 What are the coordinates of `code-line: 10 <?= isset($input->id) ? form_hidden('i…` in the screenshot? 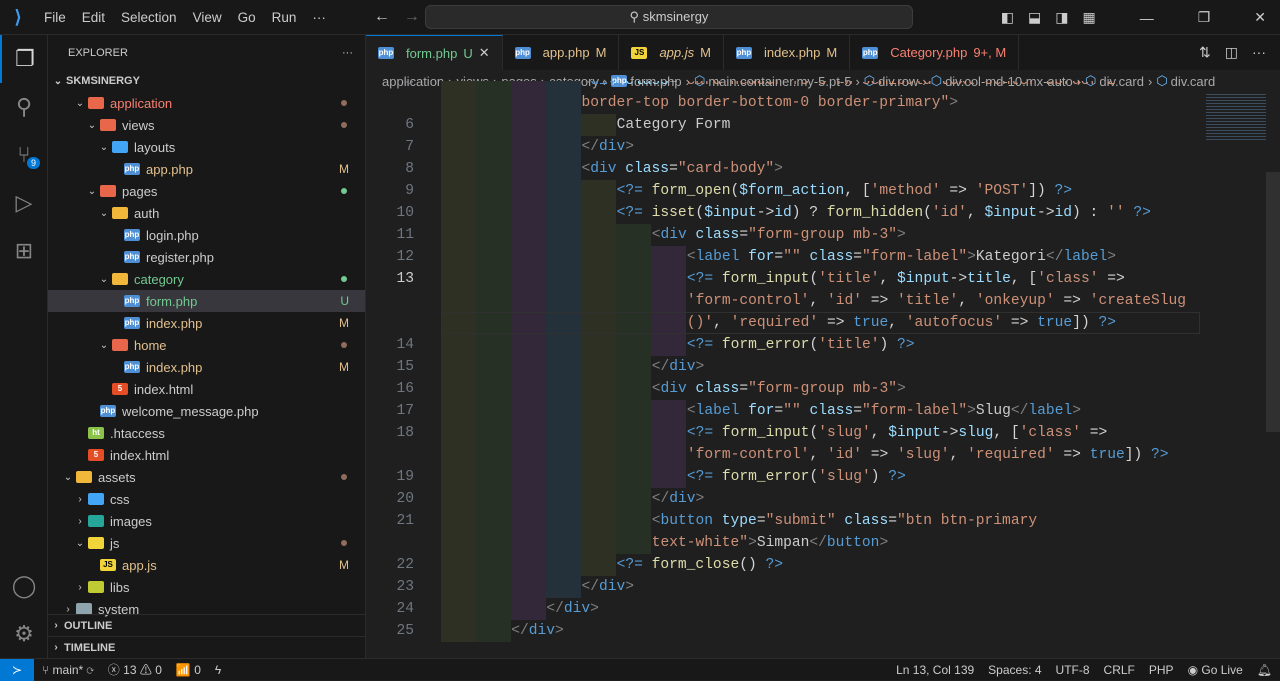 It's located at (816, 213).